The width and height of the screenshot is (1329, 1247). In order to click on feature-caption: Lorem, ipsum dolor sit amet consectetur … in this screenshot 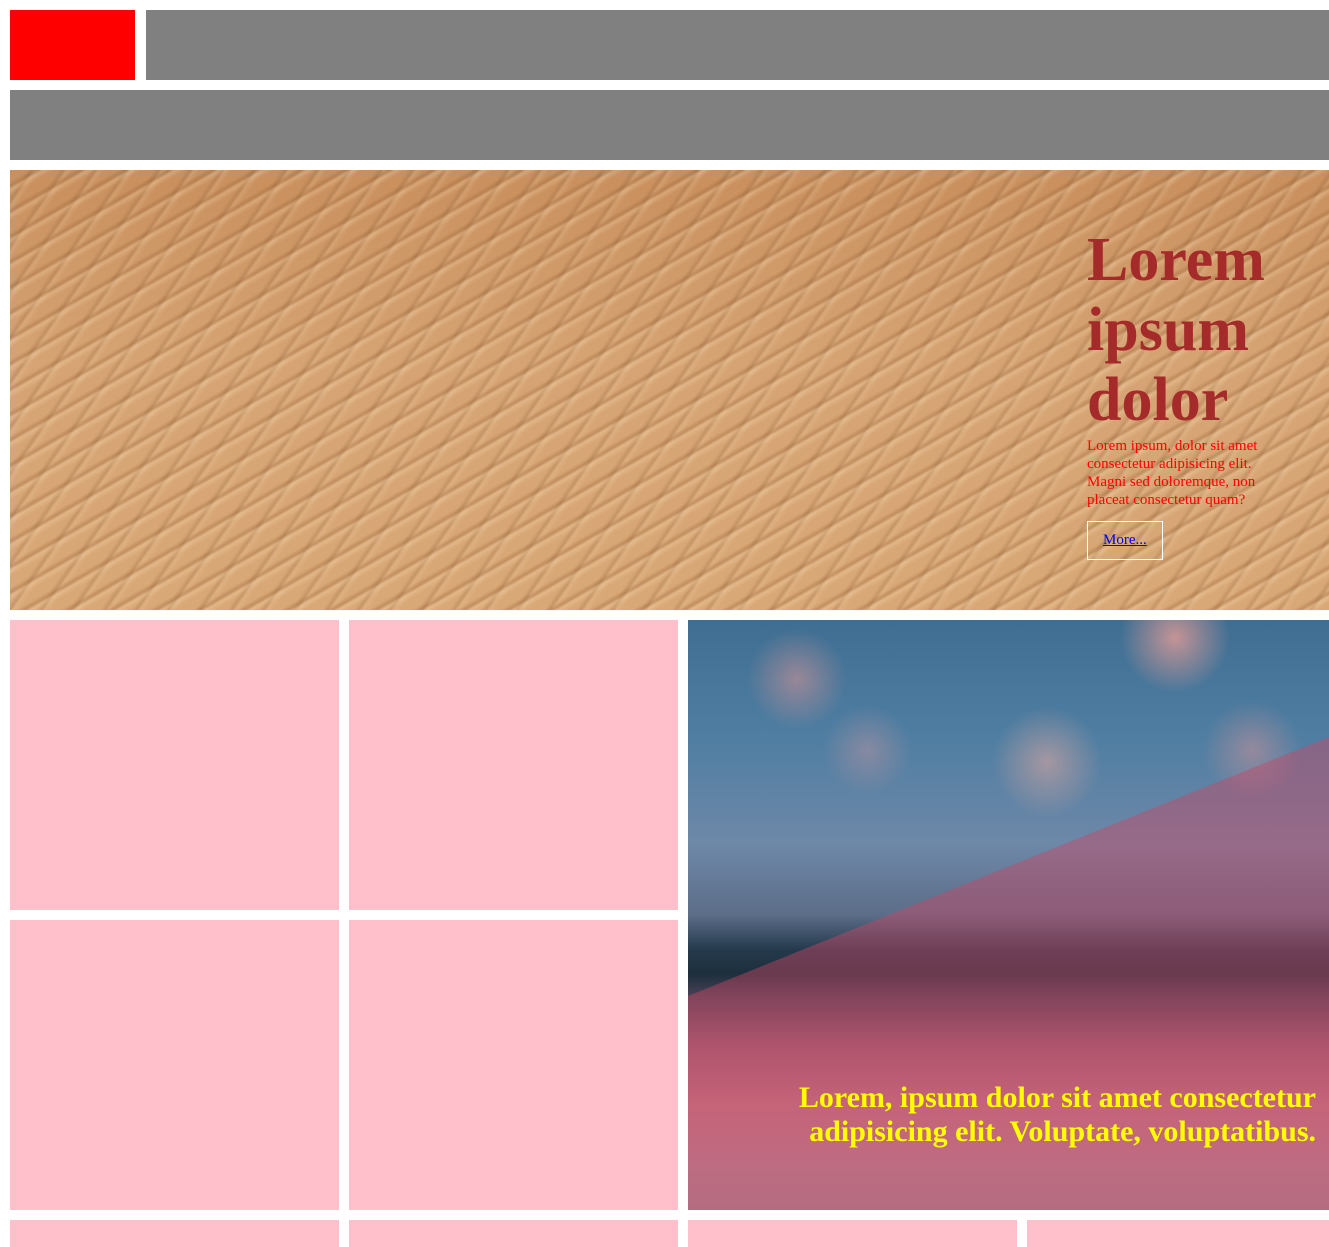, I will do `click(1057, 1114)`.